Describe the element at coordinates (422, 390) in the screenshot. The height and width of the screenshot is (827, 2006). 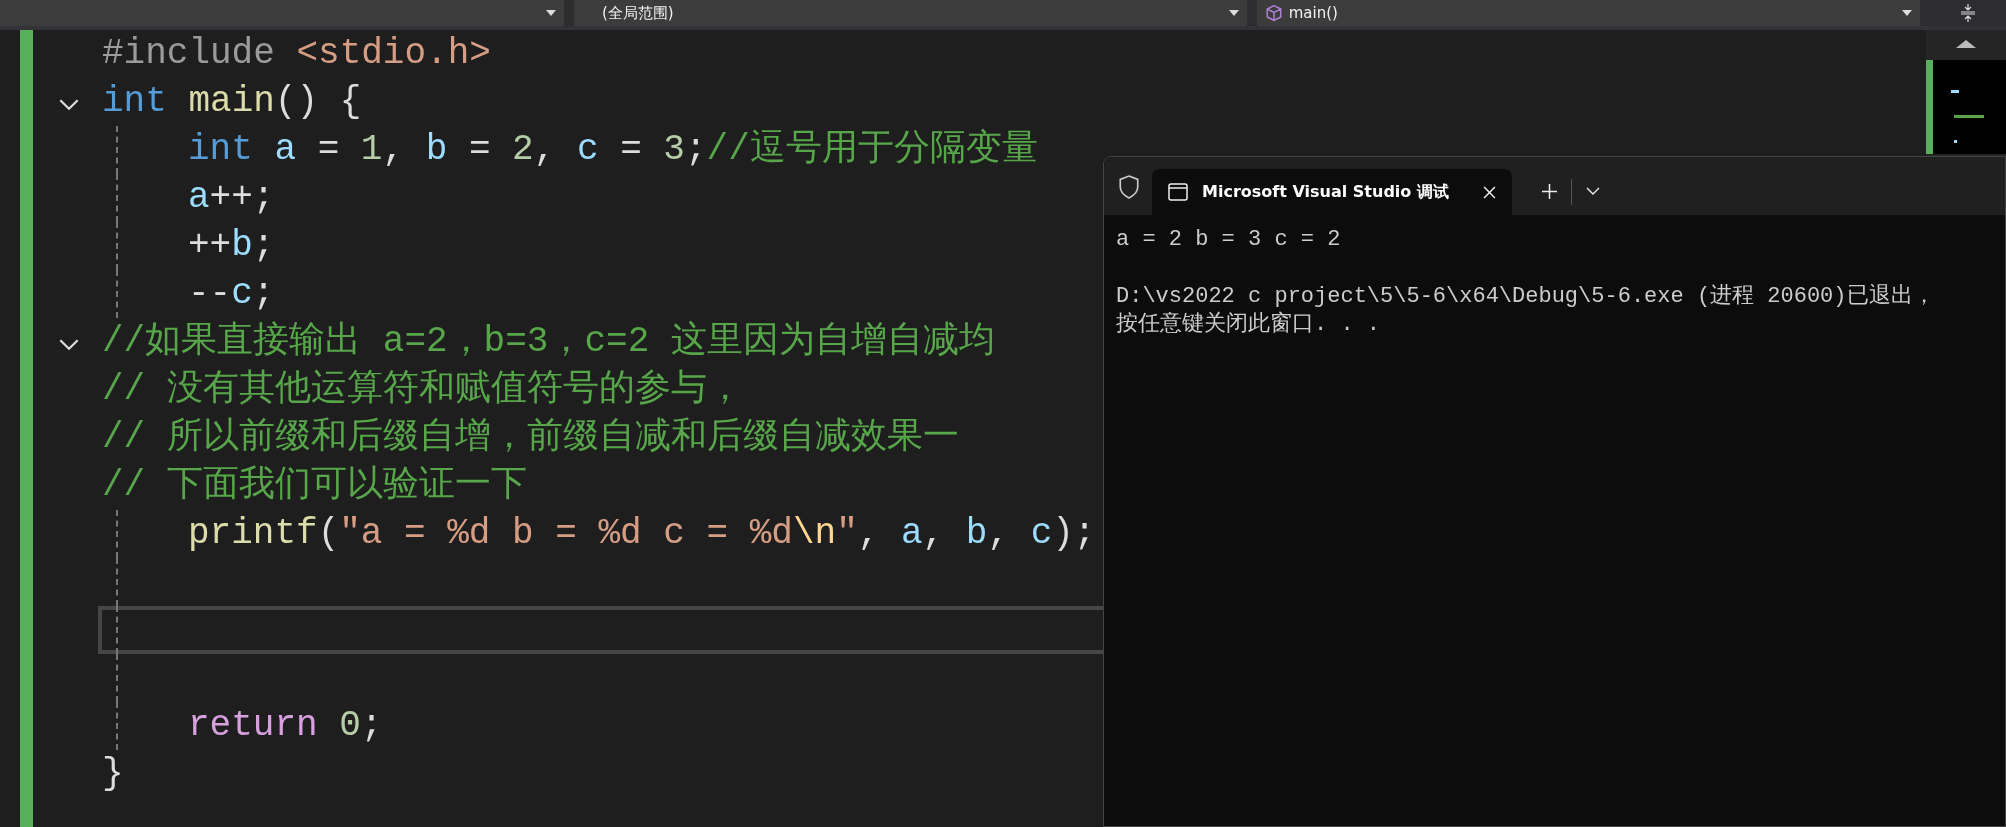
I see `code-line: // 没有其他运算符和赋值符号的参与，` at that location.